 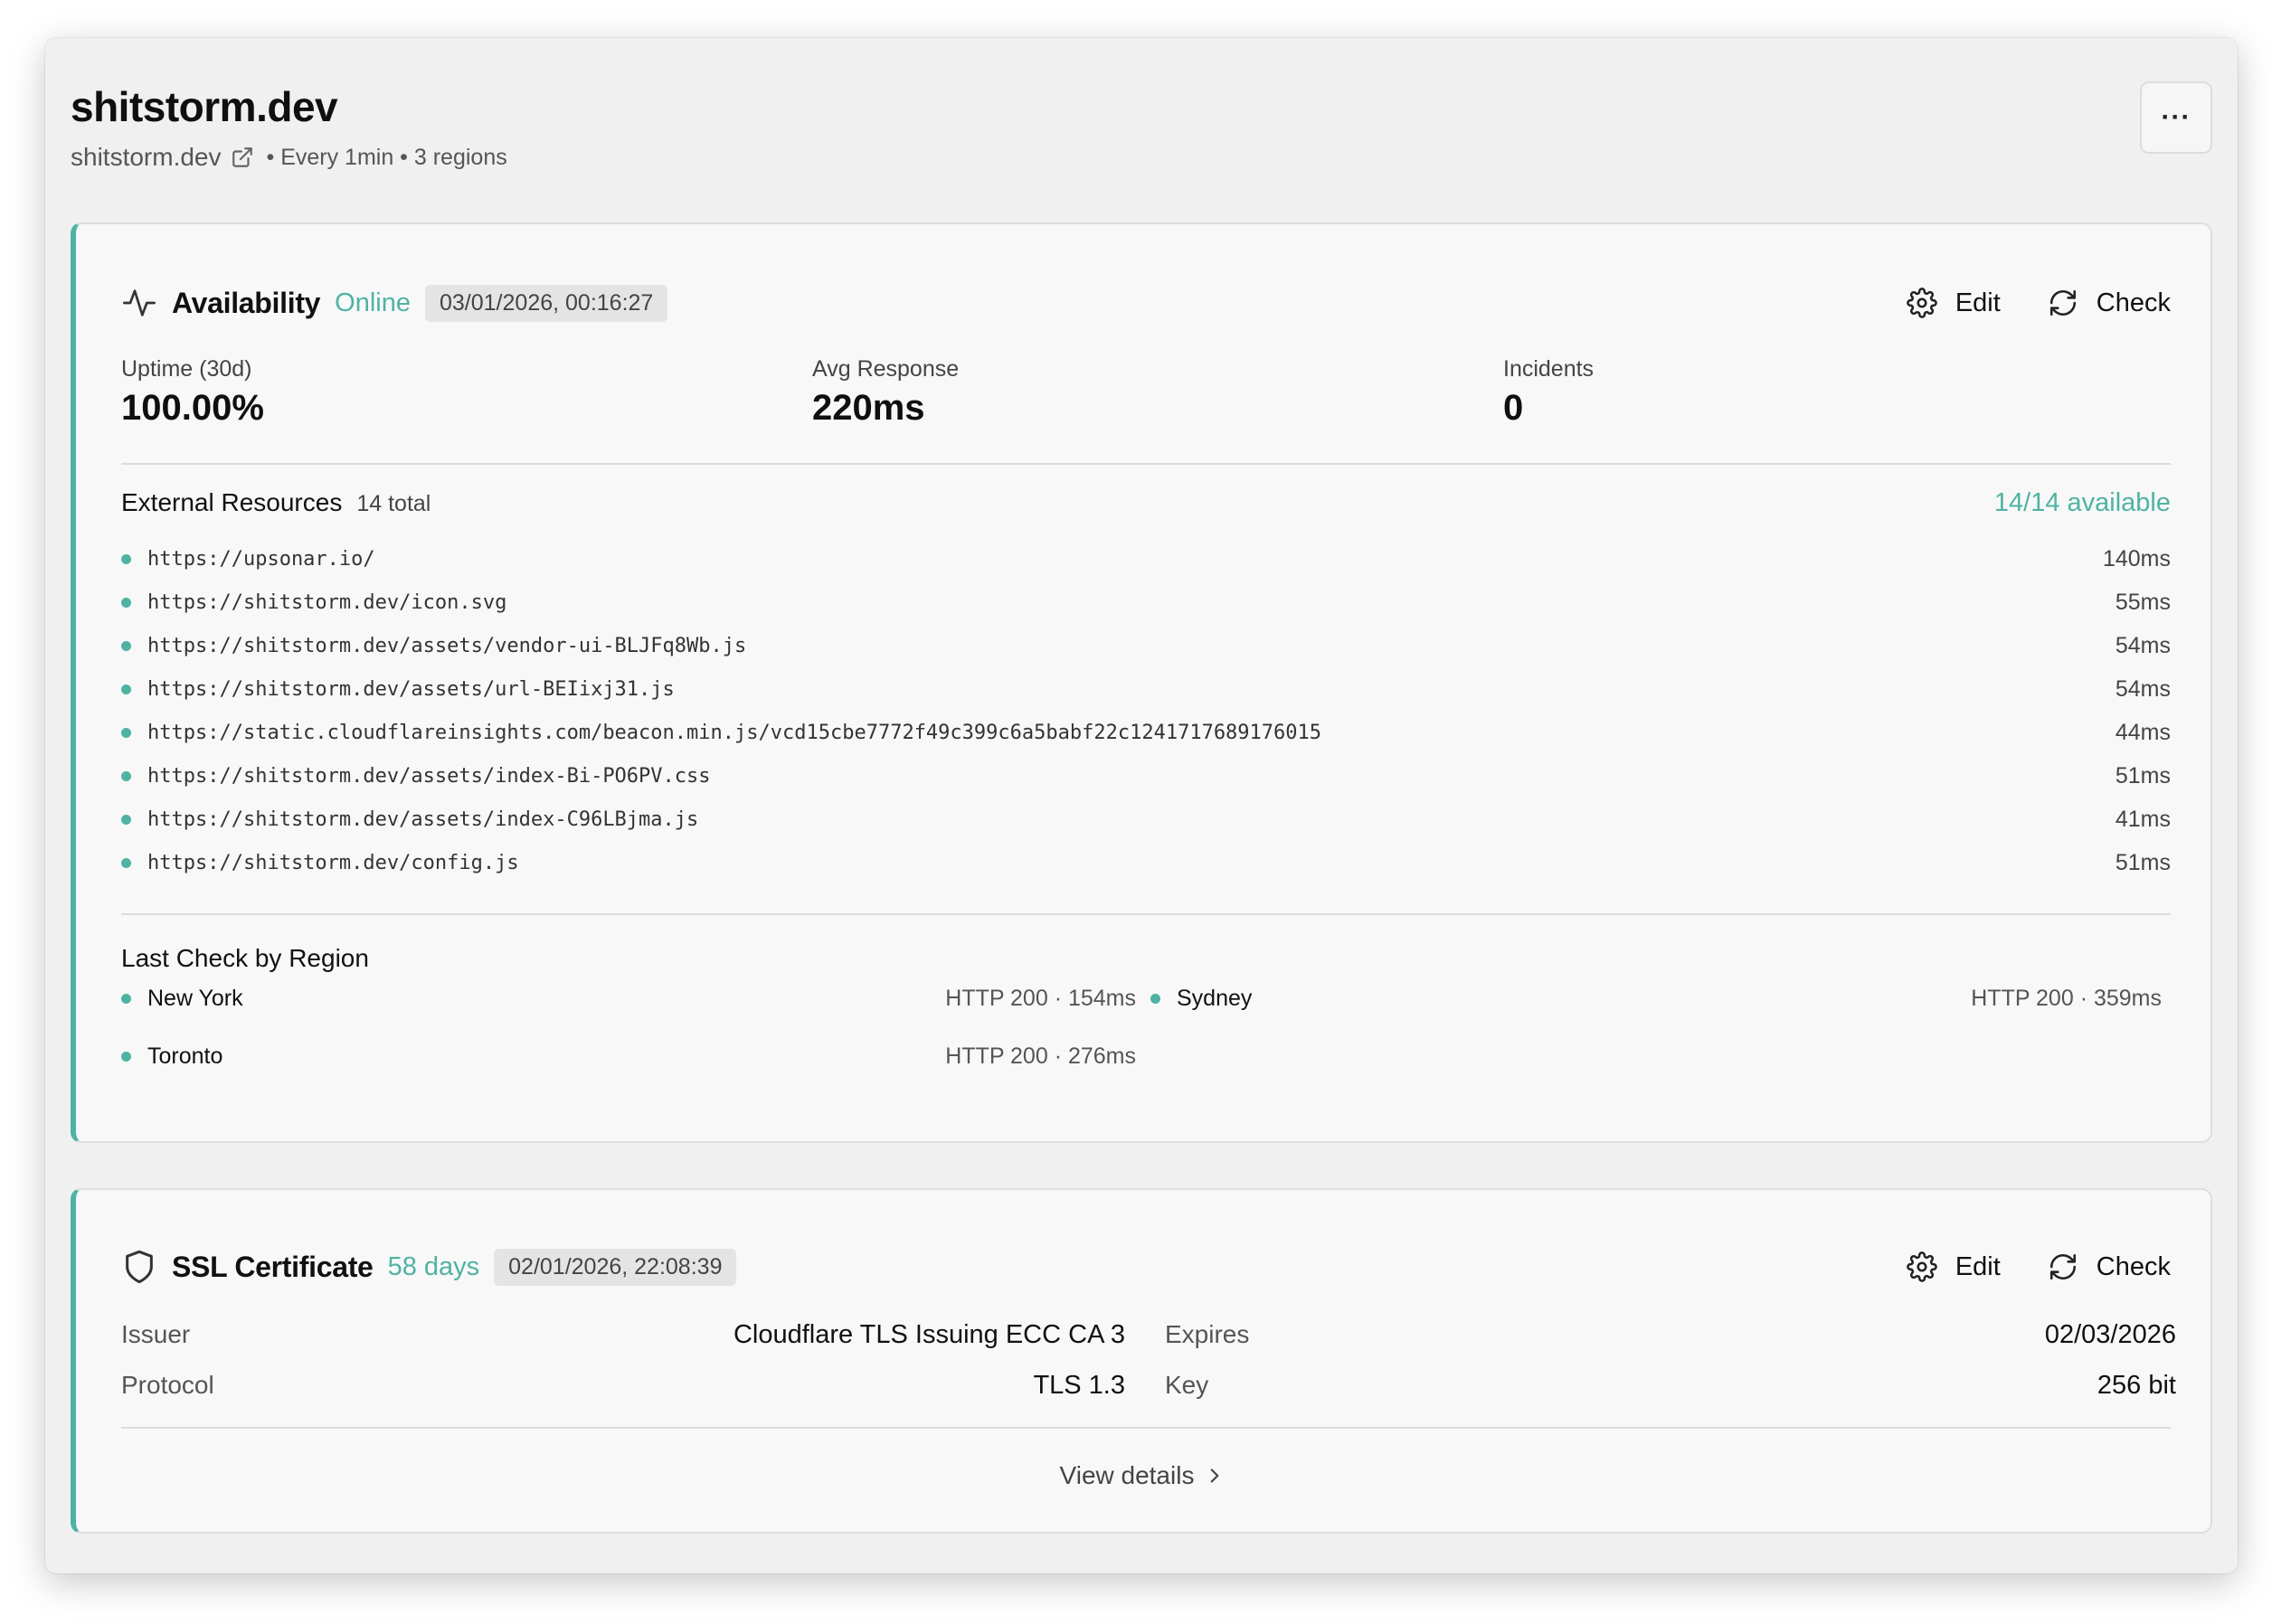 I want to click on stat-uptime: Uptime (30d) 100.00%, so click(x=192, y=392).